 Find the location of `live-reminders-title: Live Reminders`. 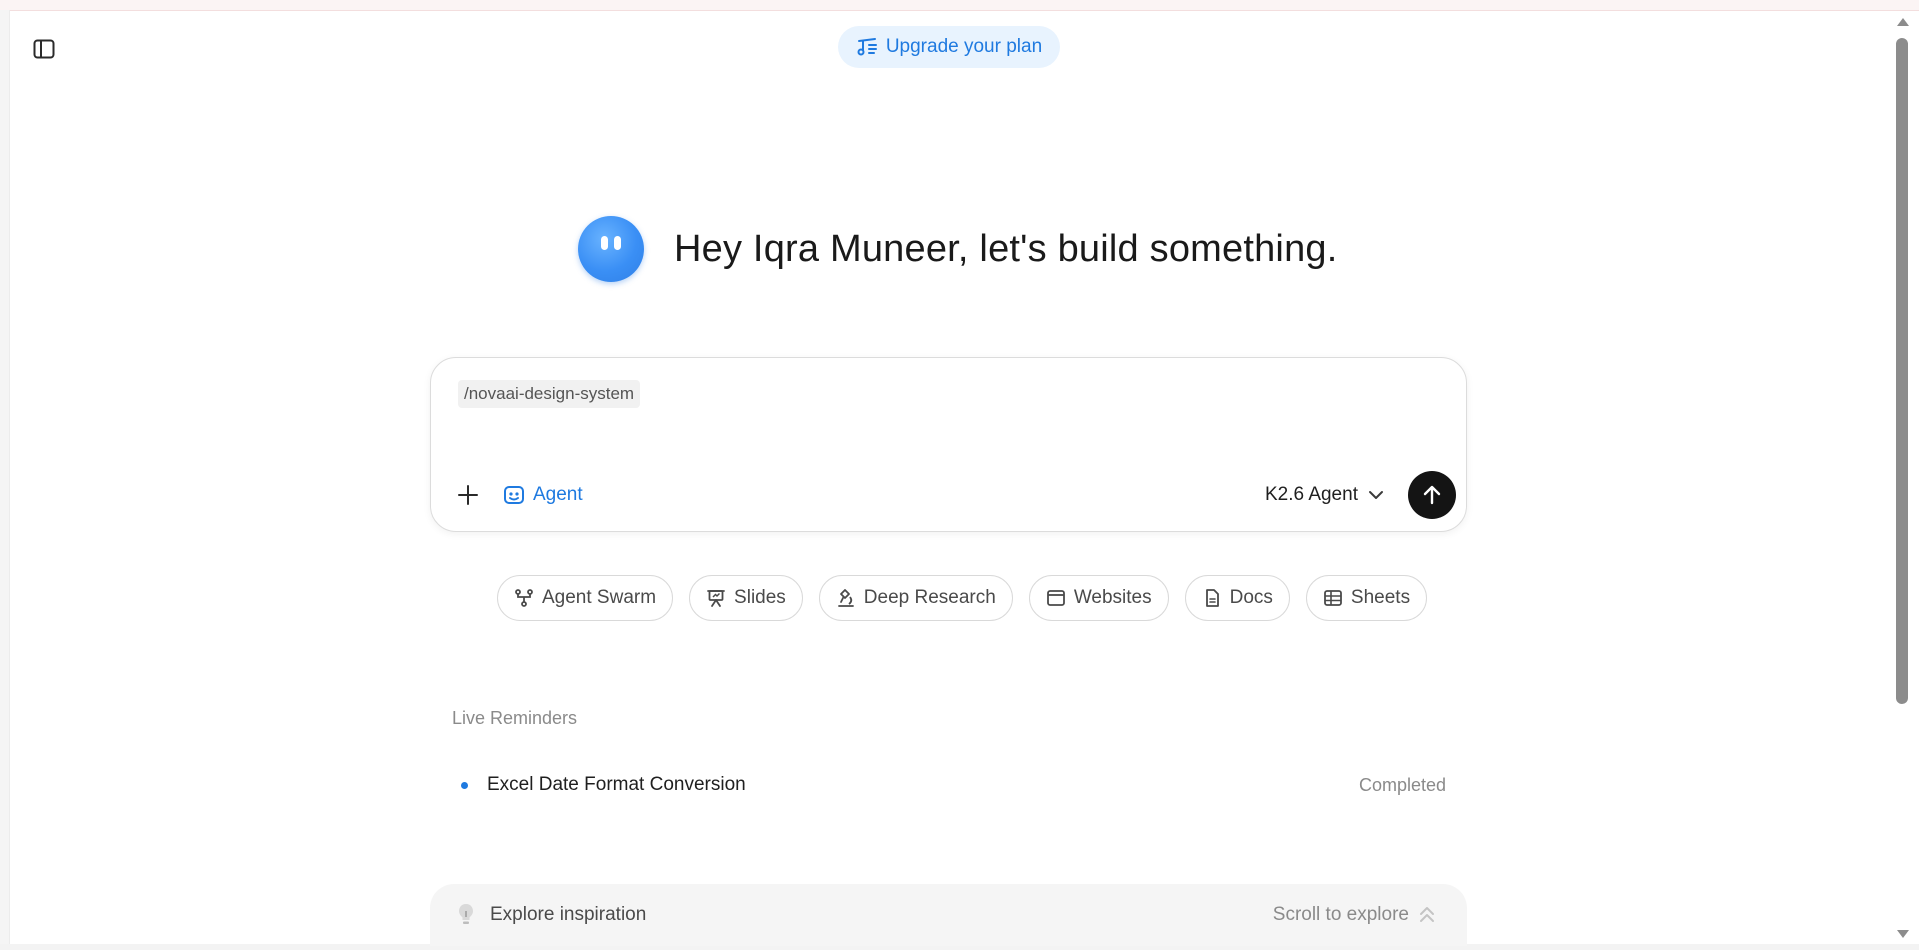

live-reminders-title: Live Reminders is located at coordinates (515, 718).